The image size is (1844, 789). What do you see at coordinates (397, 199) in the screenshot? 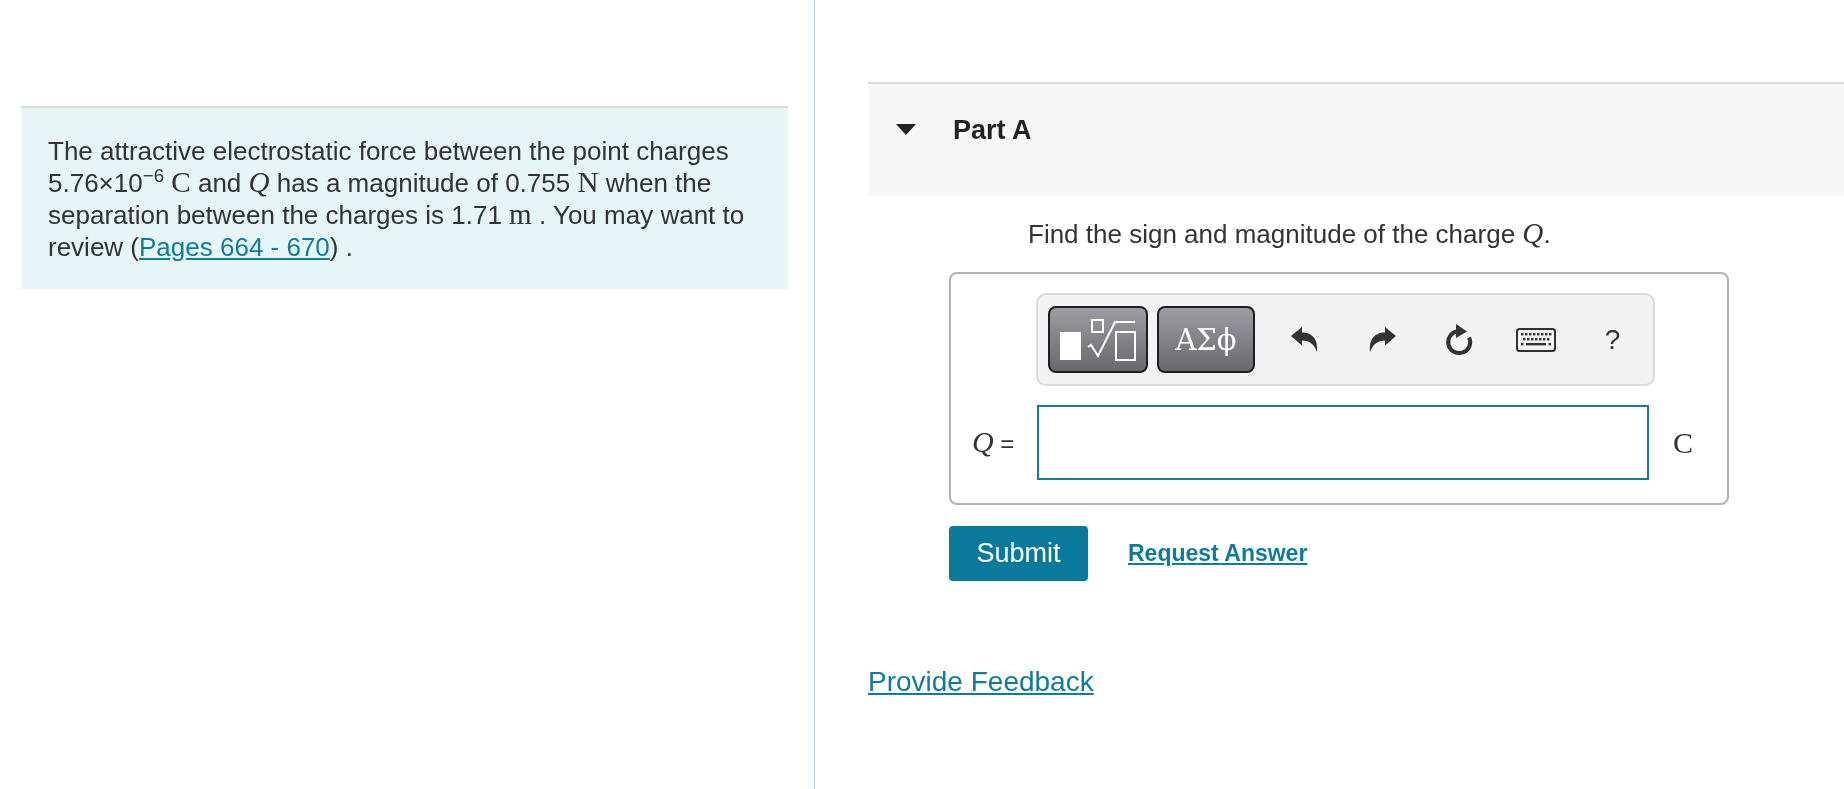
I see `problem-text: The attractive electrostatic force between the point charges 5.76×10$^{−6}$ C and Q has a magnitude of 0.755 N when the separation between the charges is 1.71 m . You may want to review (Pages 664 - 670) .` at bounding box center [397, 199].